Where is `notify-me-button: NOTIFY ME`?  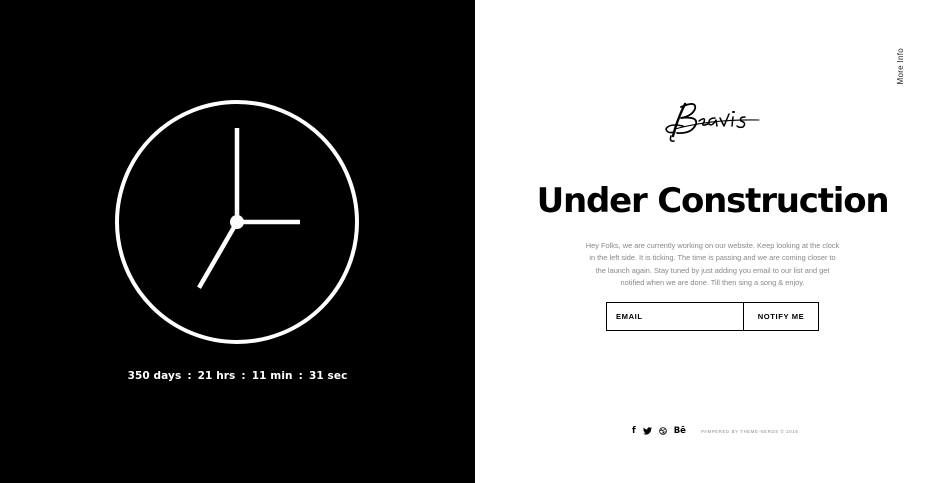
notify-me-button: NOTIFY ME is located at coordinates (781, 316).